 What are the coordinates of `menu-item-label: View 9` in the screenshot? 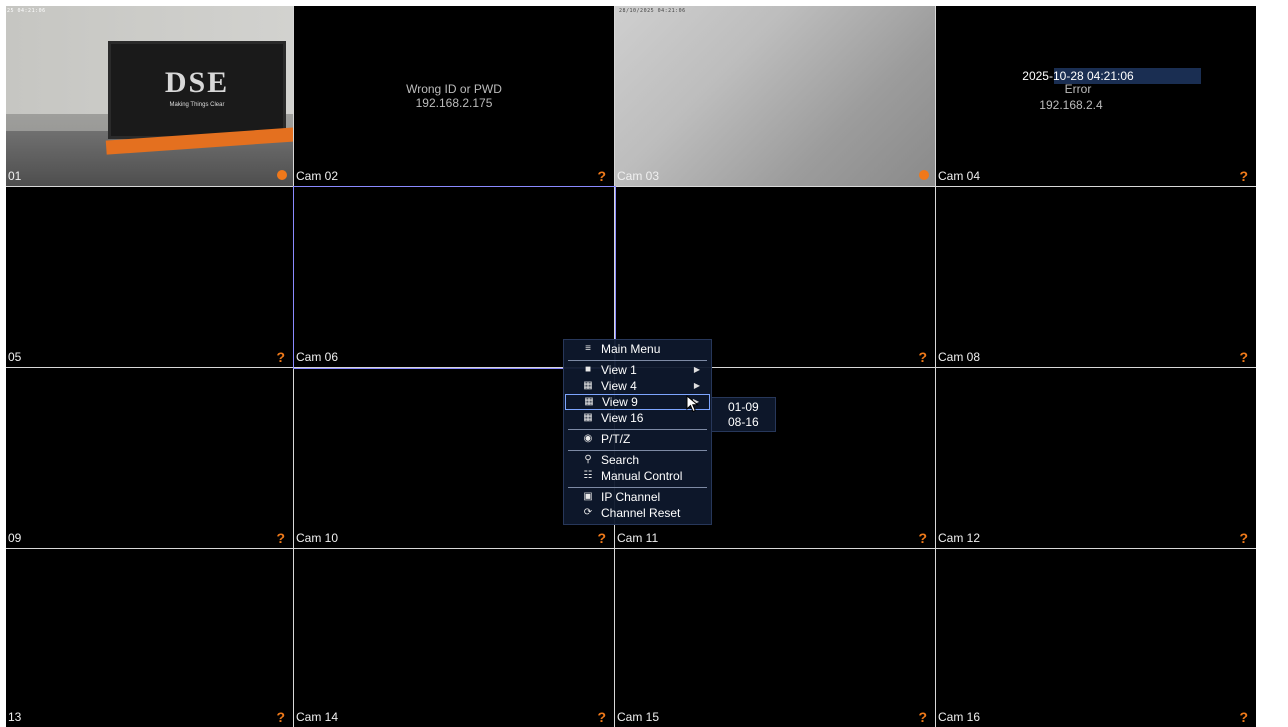 It's located at (620, 402).